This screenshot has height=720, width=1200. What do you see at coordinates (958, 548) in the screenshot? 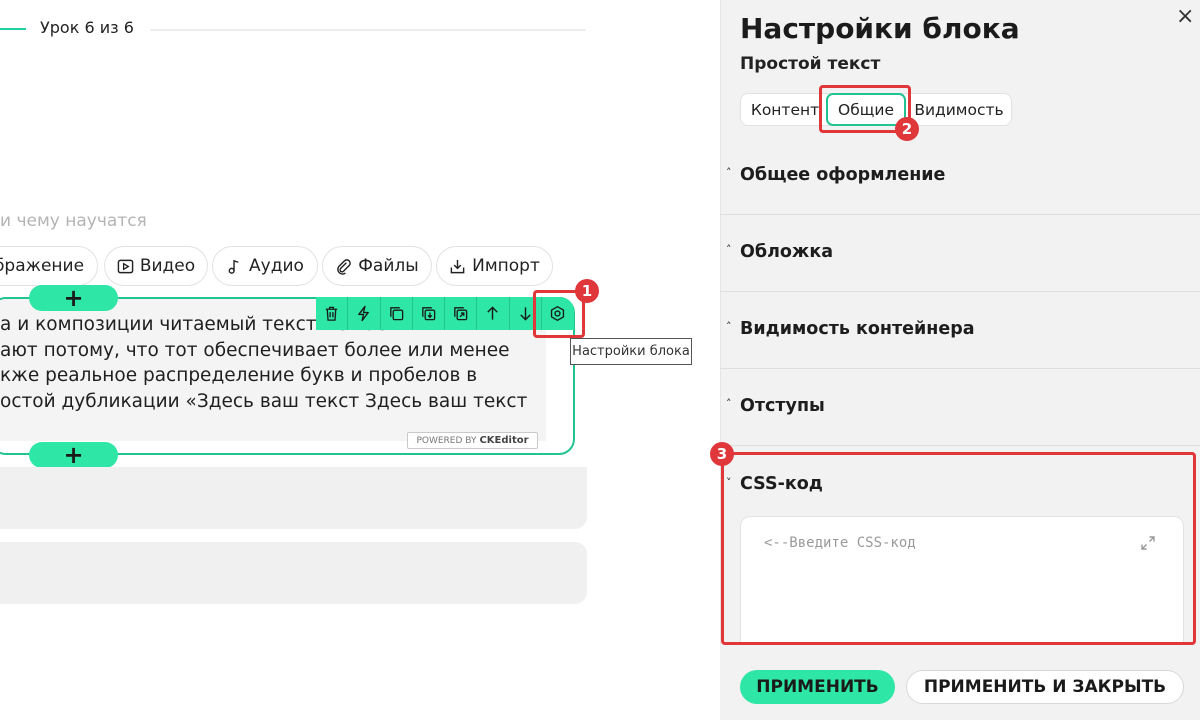
I see `highlight-css-section` at bounding box center [958, 548].